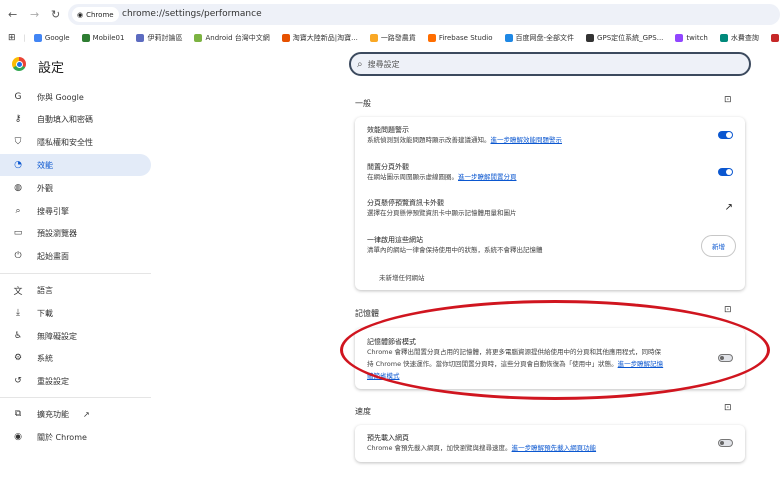  Describe the element at coordinates (18, 256) in the screenshot. I see `sidebar-item-icon: ⏻` at that location.